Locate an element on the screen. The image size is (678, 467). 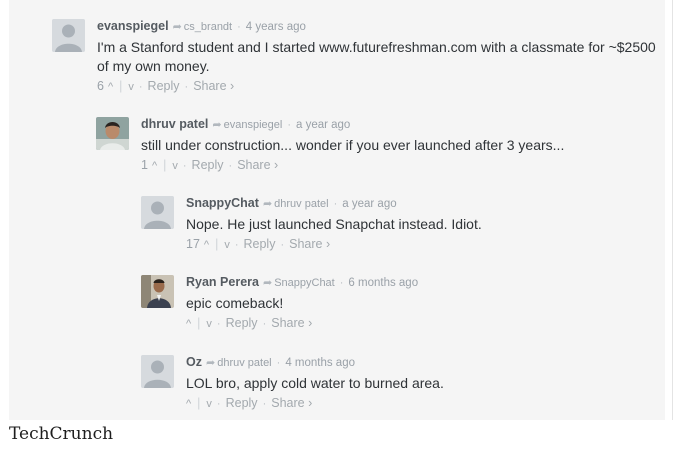
comment-timestamp: 4 months ago is located at coordinates (320, 363).